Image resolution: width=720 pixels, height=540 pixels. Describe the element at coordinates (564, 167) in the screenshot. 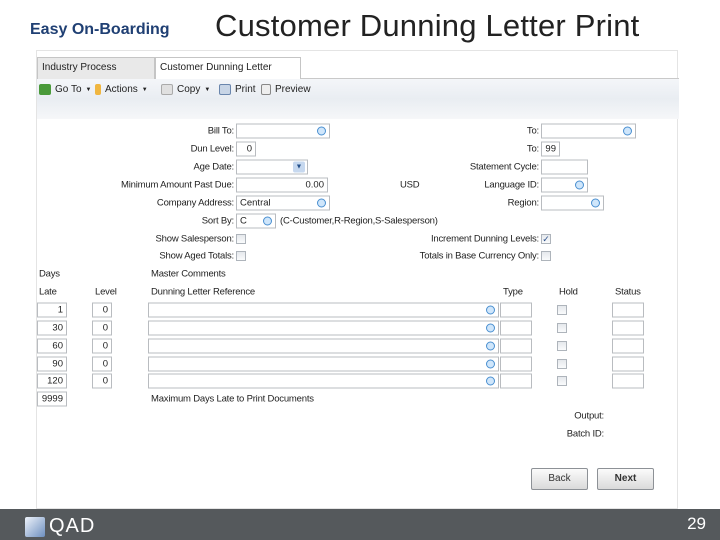

I see `statement-cycle-input` at that location.